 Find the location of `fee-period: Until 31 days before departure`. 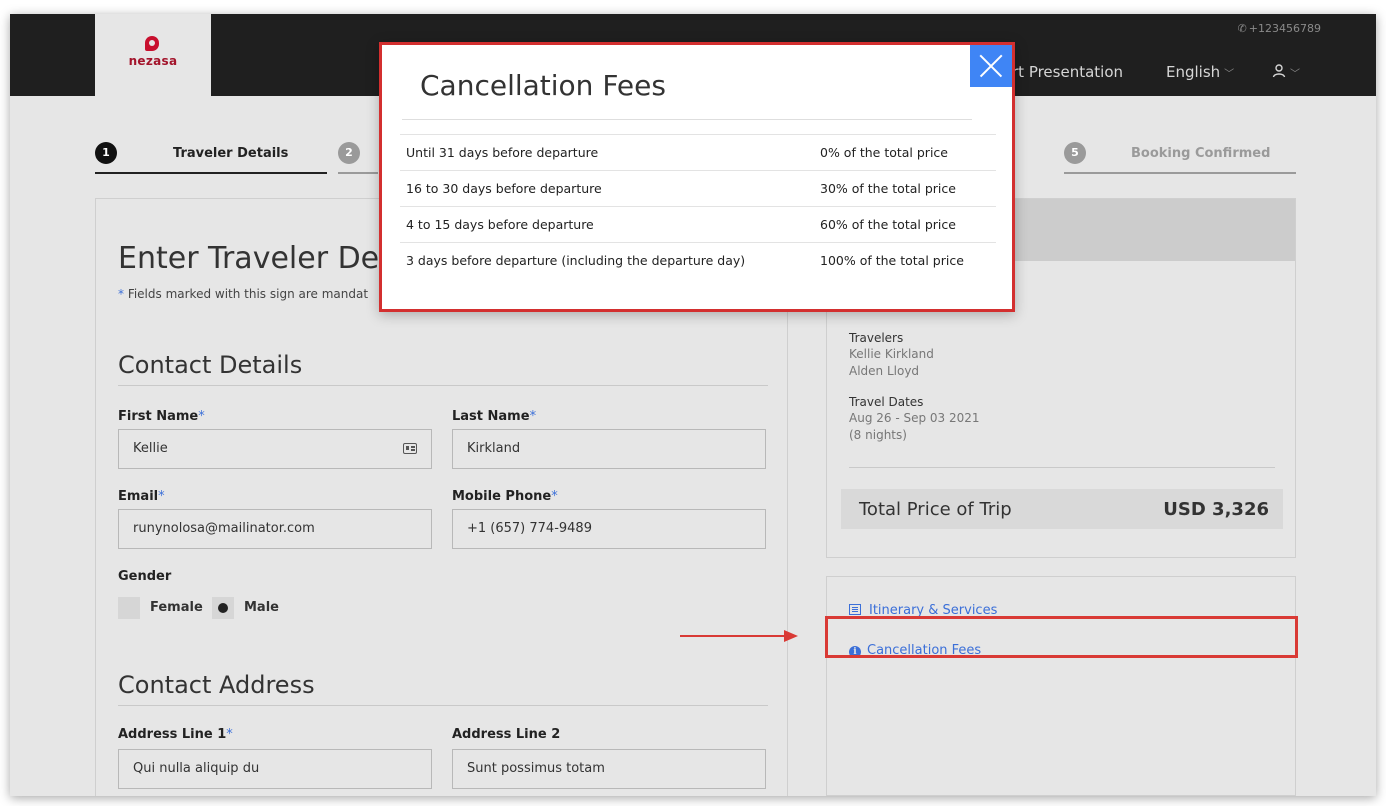

fee-period: Until 31 days before departure is located at coordinates (607, 152).